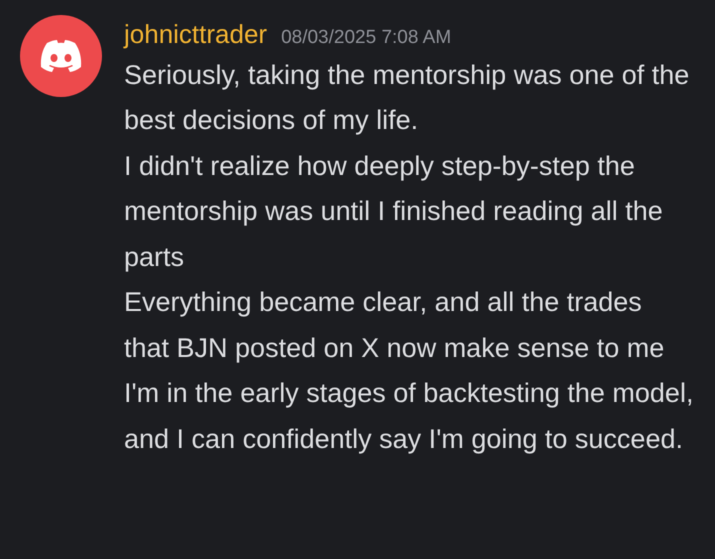 The image size is (715, 559). What do you see at coordinates (407, 97) in the screenshot?
I see `message-text: Seriously, taking the mentorship was one of the best decisions of my life.` at bounding box center [407, 97].